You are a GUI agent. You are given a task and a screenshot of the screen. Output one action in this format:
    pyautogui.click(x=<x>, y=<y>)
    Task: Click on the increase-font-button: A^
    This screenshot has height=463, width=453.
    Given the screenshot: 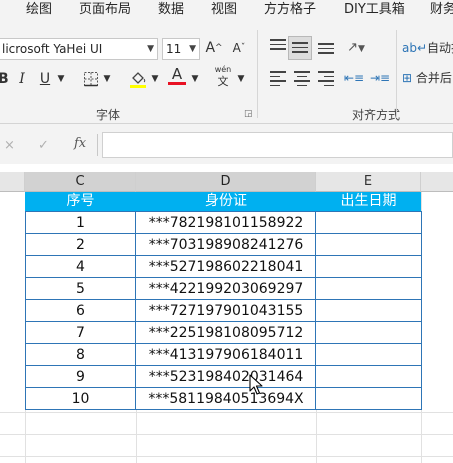 What is the action you would take?
    pyautogui.click(x=214, y=48)
    